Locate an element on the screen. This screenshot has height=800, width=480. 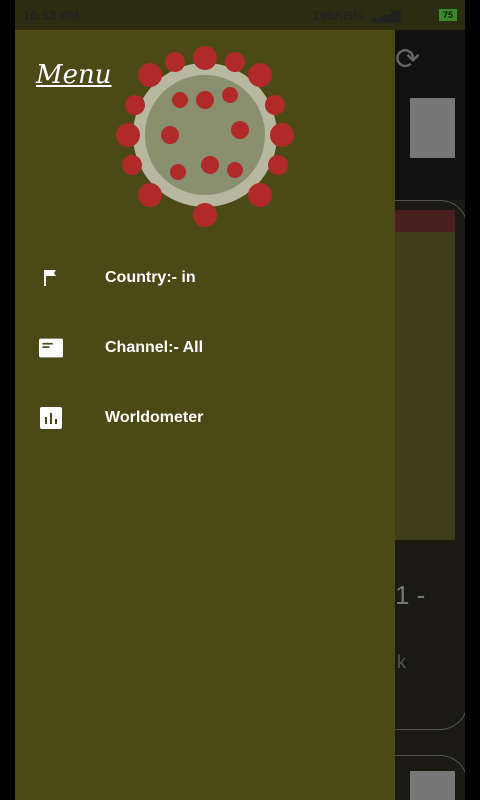
bar-chart-icon is located at coordinates (51, 418).